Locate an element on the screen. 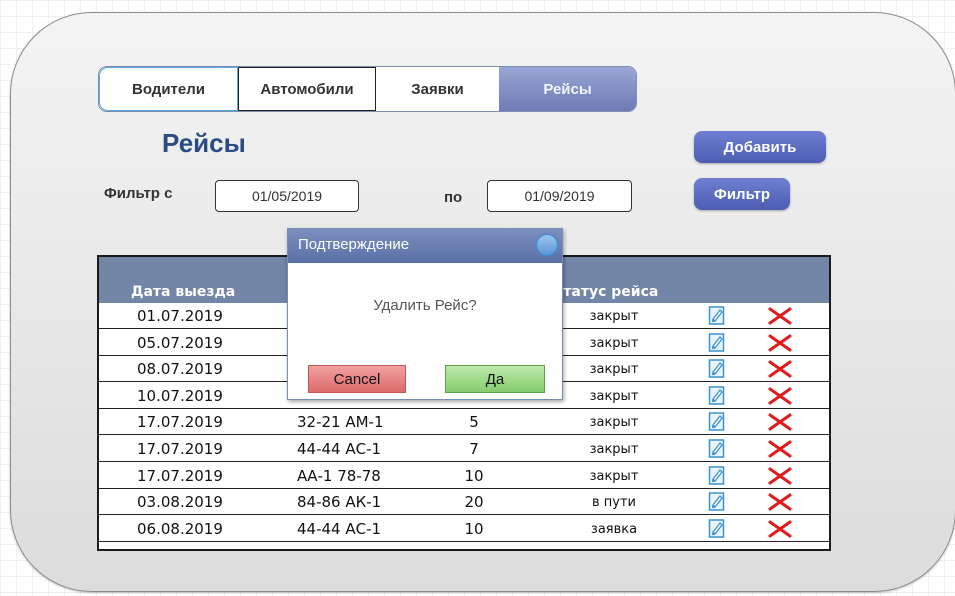 This screenshot has width=955, height=596. dialog-title: Подтверждение is located at coordinates (425, 246).